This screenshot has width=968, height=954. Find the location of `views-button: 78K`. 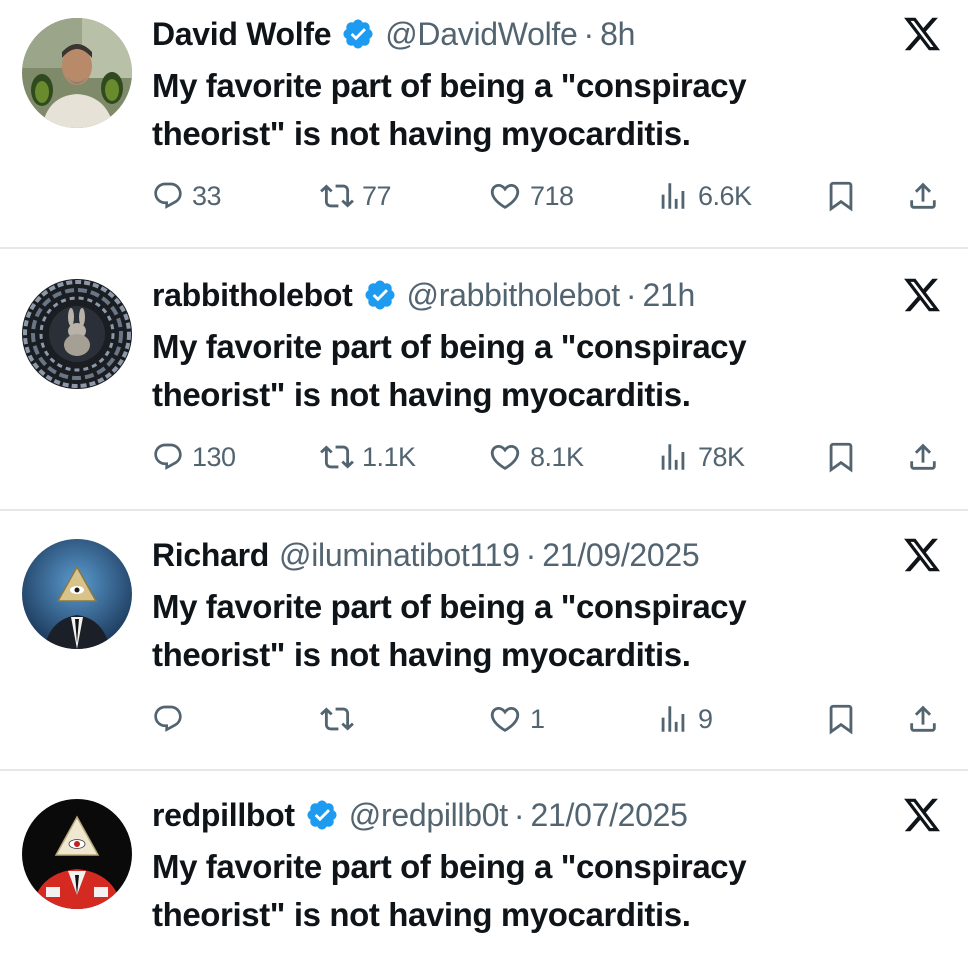

views-button: 78K is located at coordinates (700, 457).